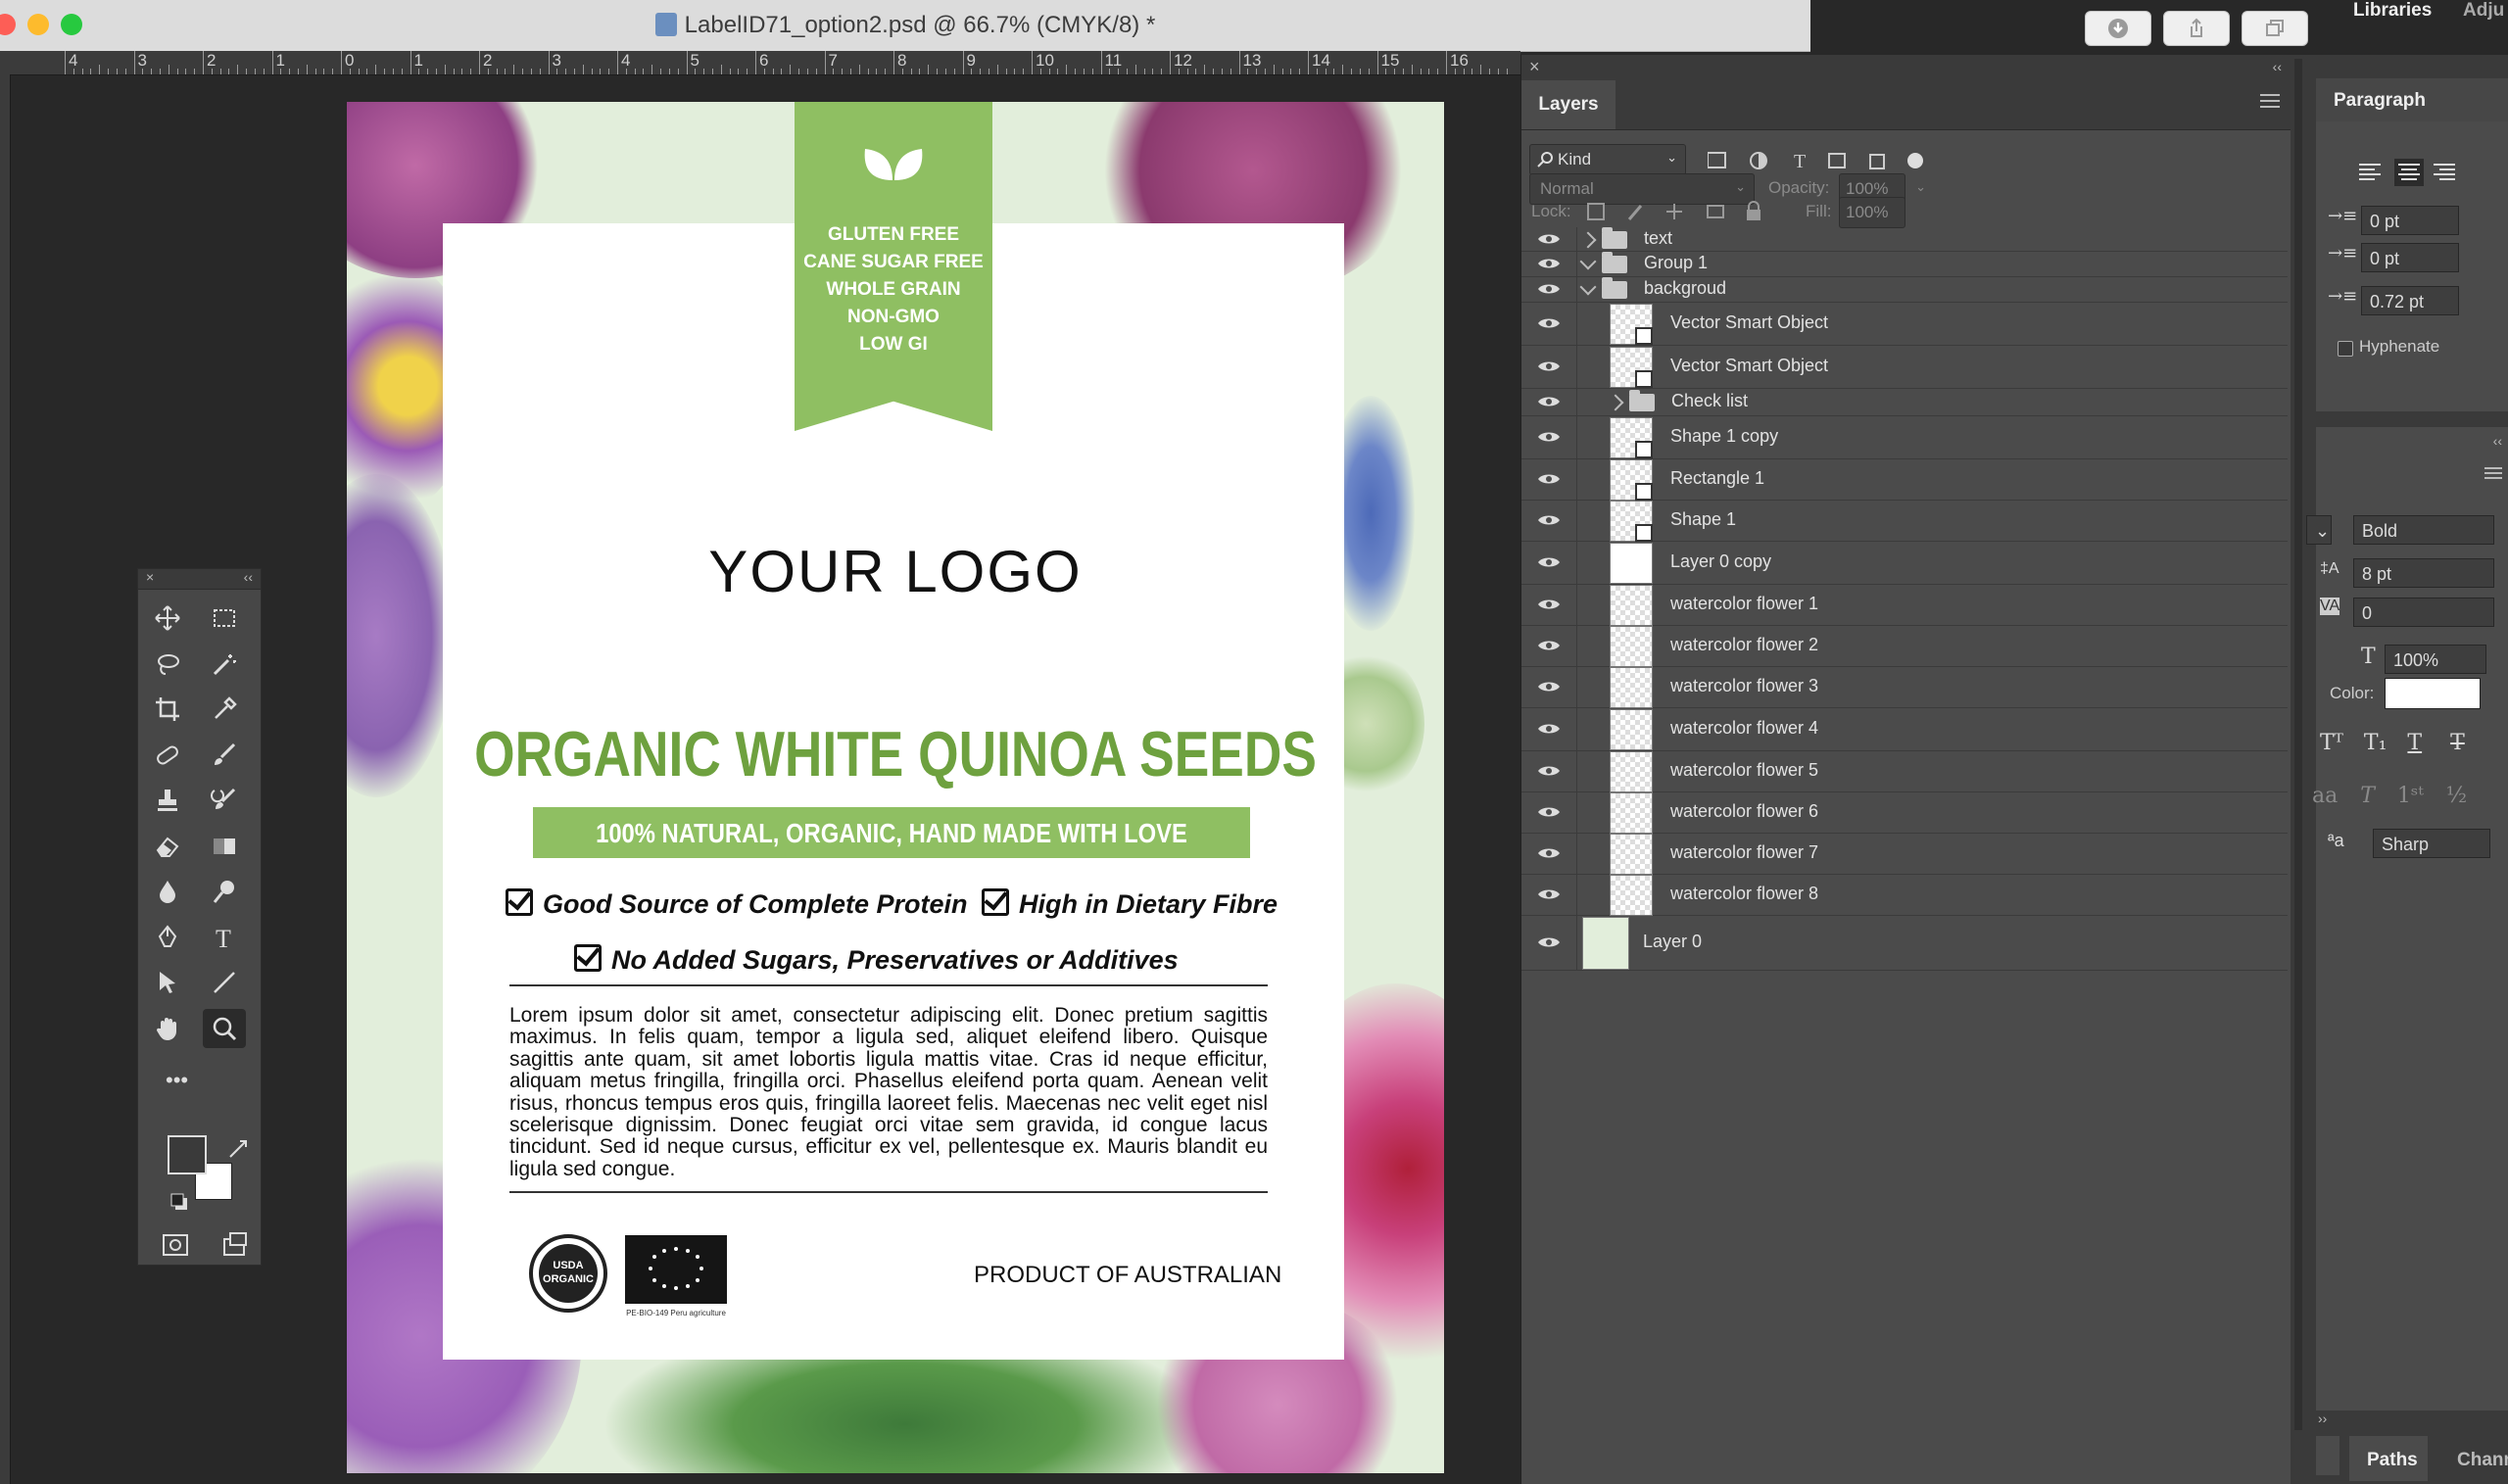  I want to click on layer-row: text, so click(1904, 239).